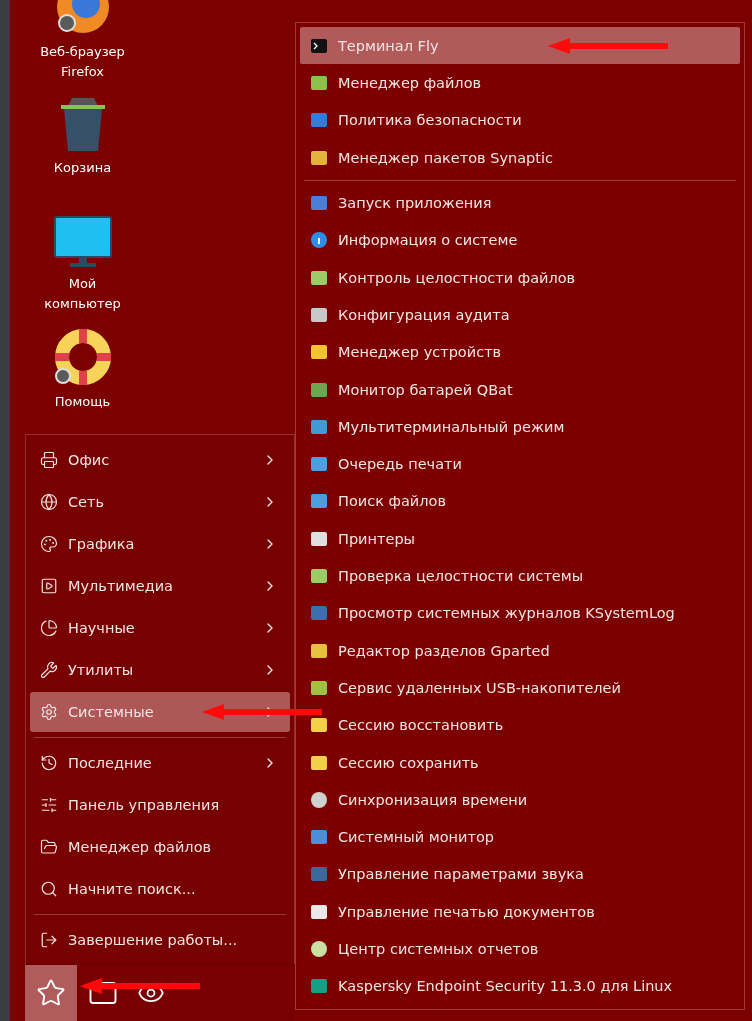  I want to click on play-icon, so click(49, 586).